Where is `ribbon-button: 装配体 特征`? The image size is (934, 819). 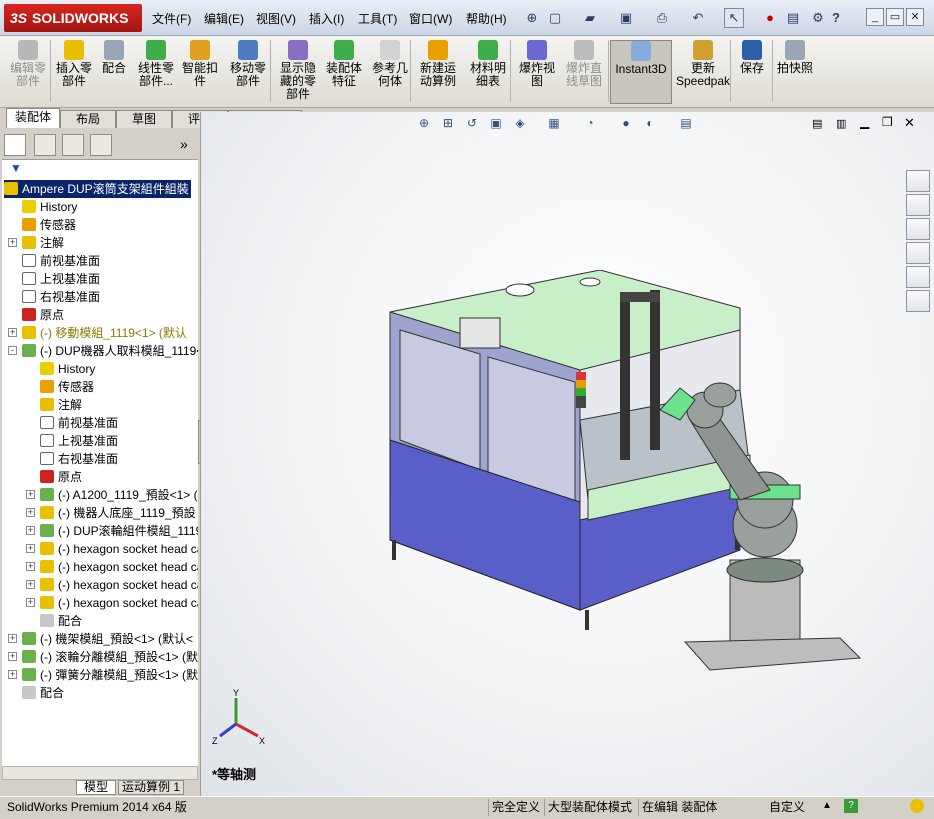 ribbon-button: 装配体 特征 is located at coordinates (344, 72).